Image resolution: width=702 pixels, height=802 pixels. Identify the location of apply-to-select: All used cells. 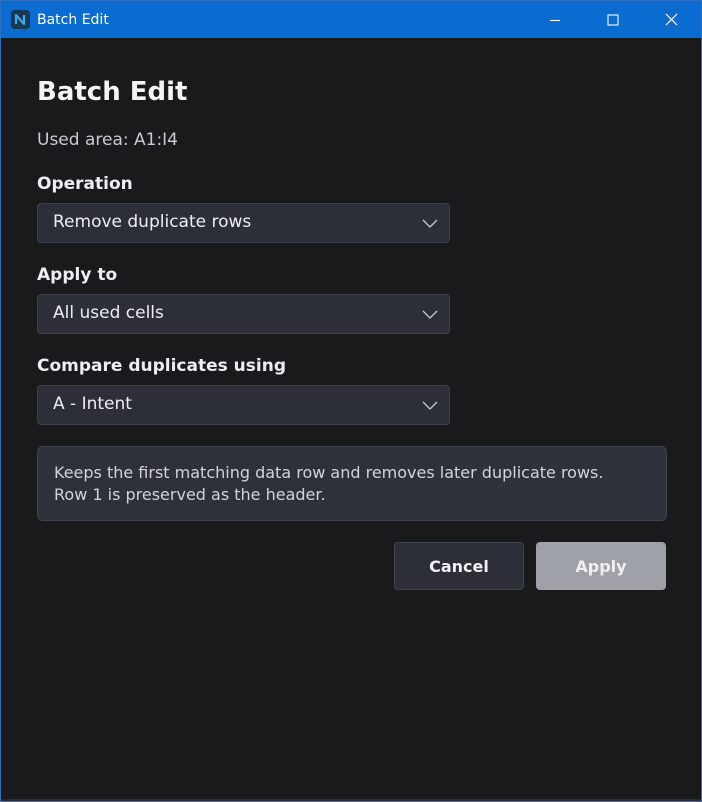
(243, 314).